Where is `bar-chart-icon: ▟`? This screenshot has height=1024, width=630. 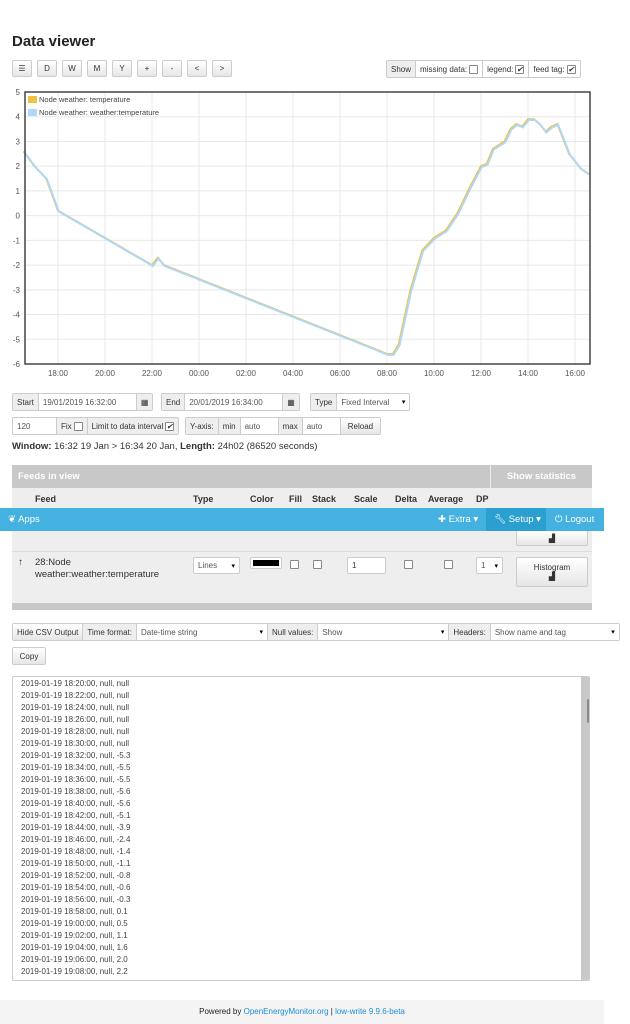
bar-chart-icon: ▟ is located at coordinates (552, 538).